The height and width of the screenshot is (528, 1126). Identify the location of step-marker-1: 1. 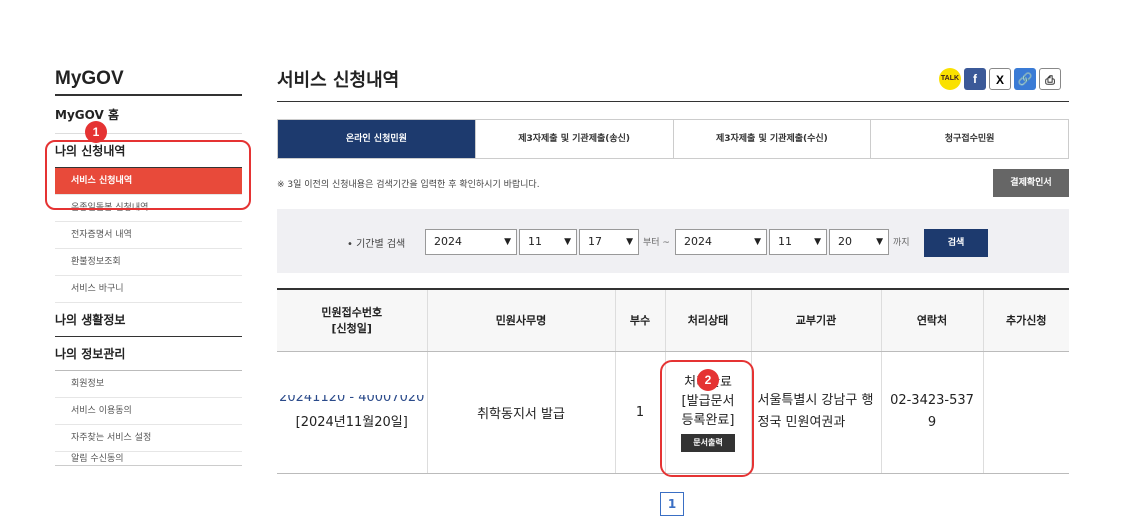
(96, 132).